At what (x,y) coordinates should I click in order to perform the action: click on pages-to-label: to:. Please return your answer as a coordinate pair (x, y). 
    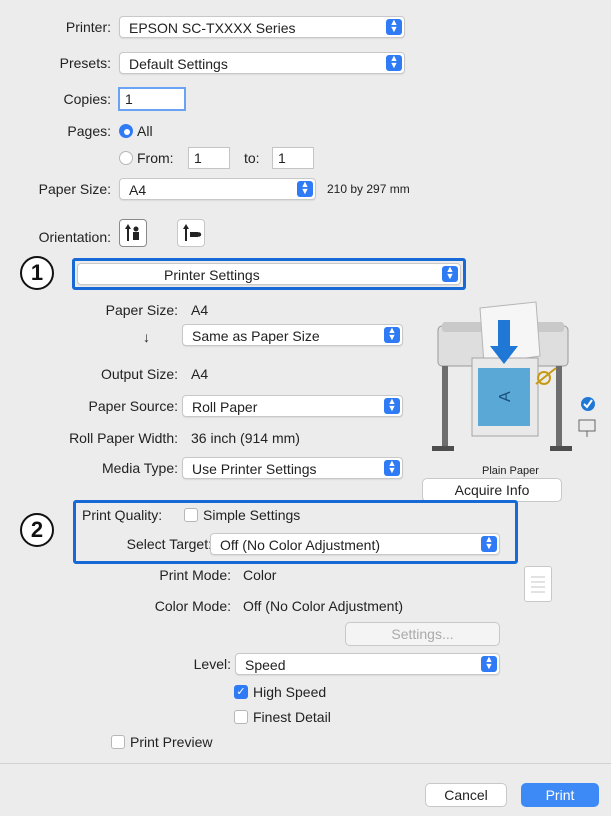
    Looking at the image, I should click on (252, 158).